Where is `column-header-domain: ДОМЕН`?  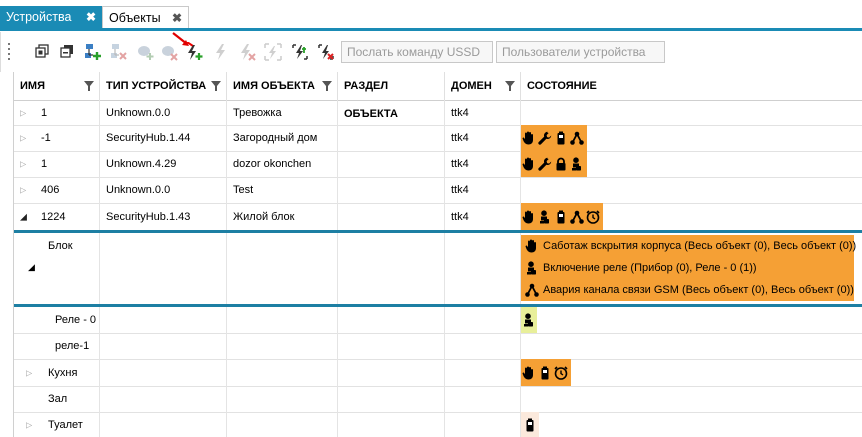
column-header-domain: ДОМЕН is located at coordinates (483, 86).